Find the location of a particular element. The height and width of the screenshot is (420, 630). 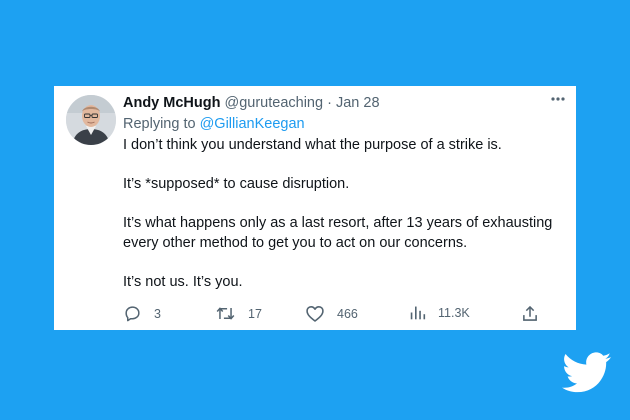

replying-to-mention: @GillianKeegan is located at coordinates (252, 124).